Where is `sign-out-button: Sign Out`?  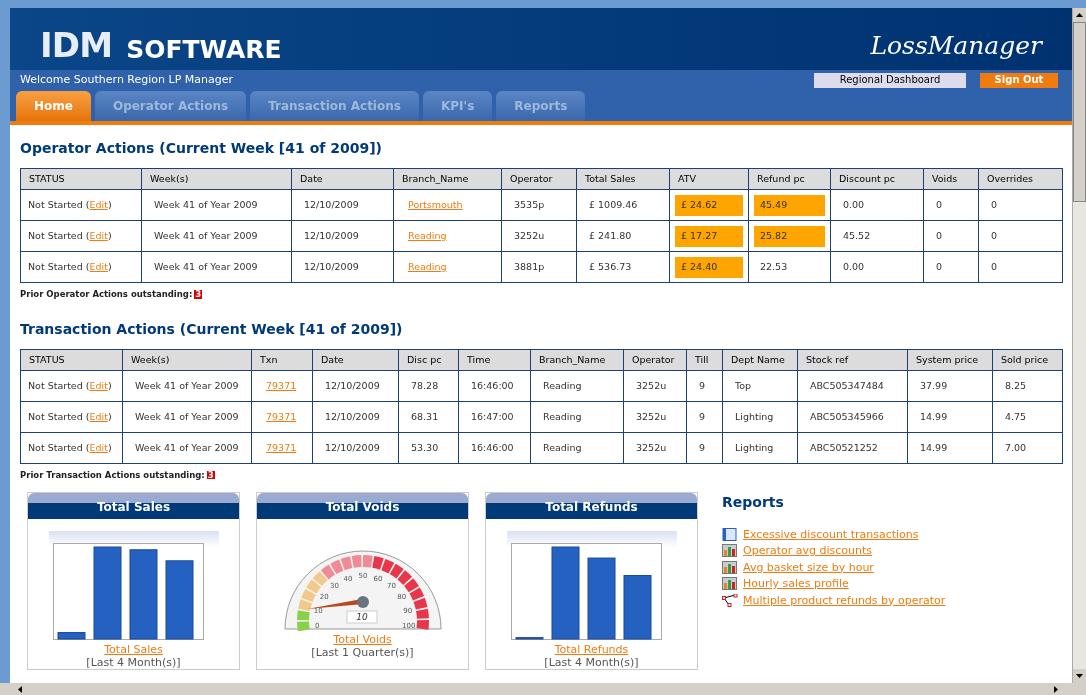
sign-out-button: Sign Out is located at coordinates (1019, 80).